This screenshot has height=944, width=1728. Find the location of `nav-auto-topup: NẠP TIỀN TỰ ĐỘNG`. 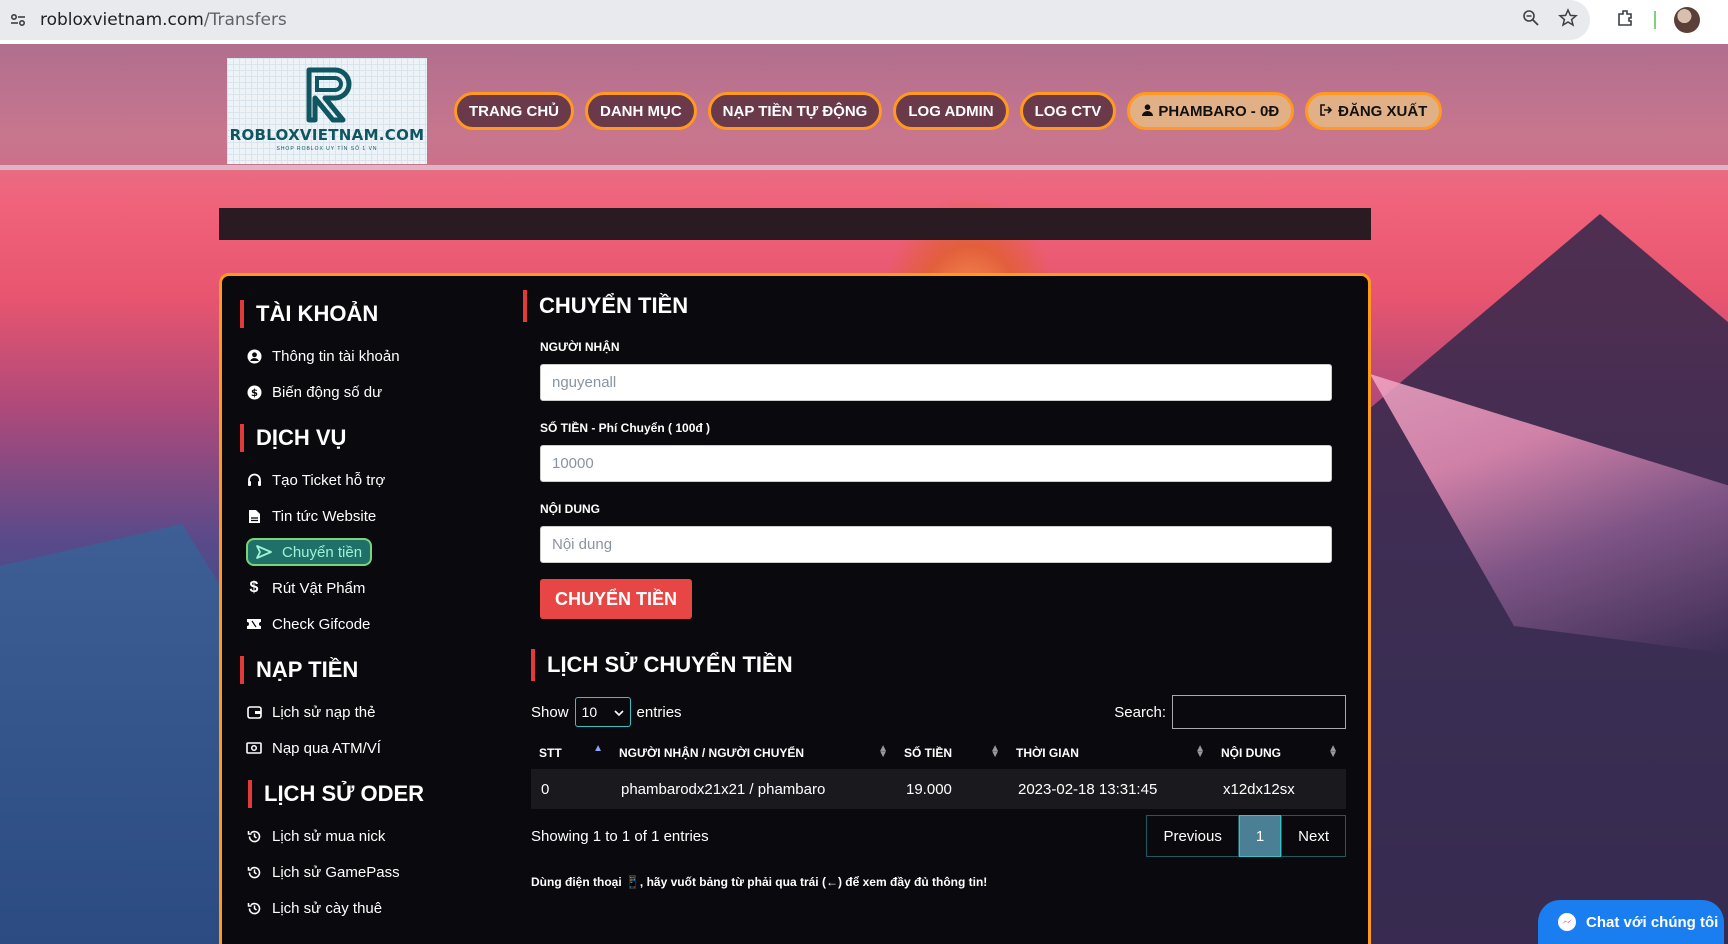

nav-auto-topup: NẠP TIỀN TỰ ĐỘNG is located at coordinates (795, 111).